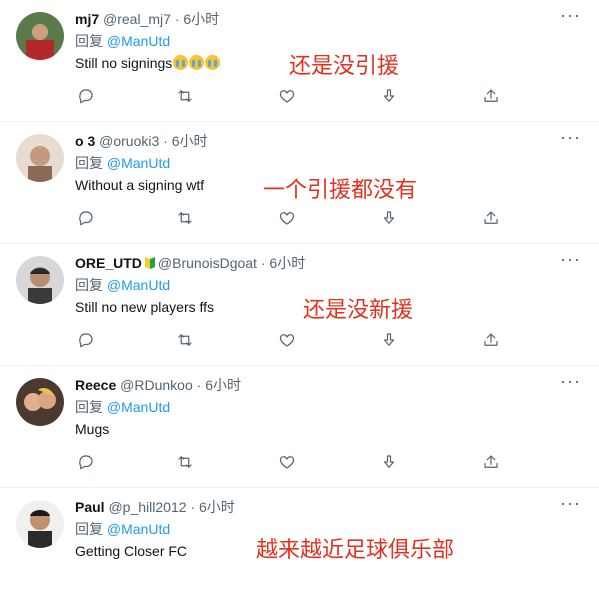 The width and height of the screenshot is (599, 610). I want to click on user-handle: @p_hill2012, so click(147, 507).